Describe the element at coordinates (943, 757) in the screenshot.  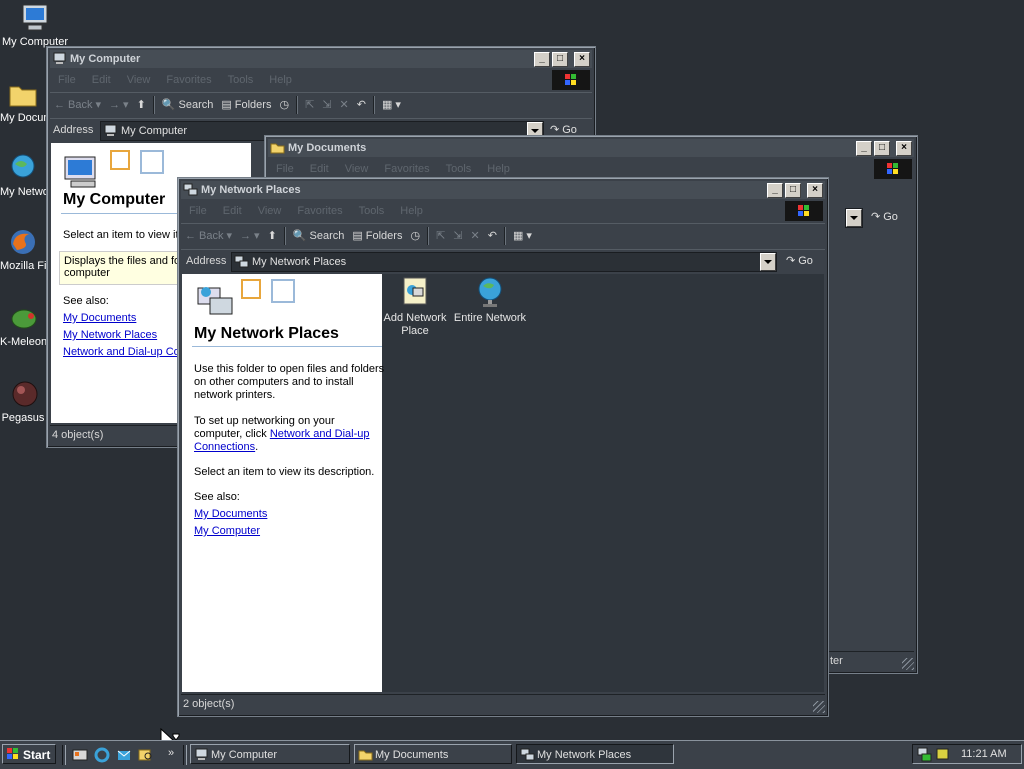
I see `volume-tray-icon` at that location.